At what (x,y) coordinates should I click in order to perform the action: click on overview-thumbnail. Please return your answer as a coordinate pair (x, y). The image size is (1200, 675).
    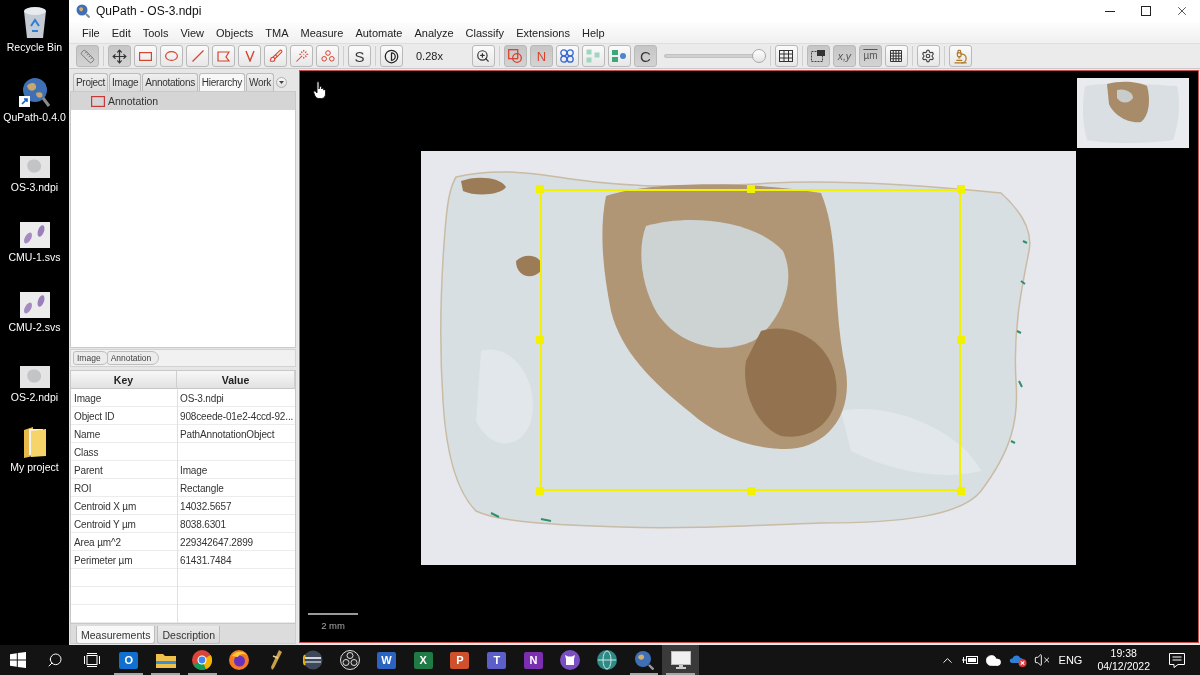
    Looking at the image, I should click on (1133, 113).